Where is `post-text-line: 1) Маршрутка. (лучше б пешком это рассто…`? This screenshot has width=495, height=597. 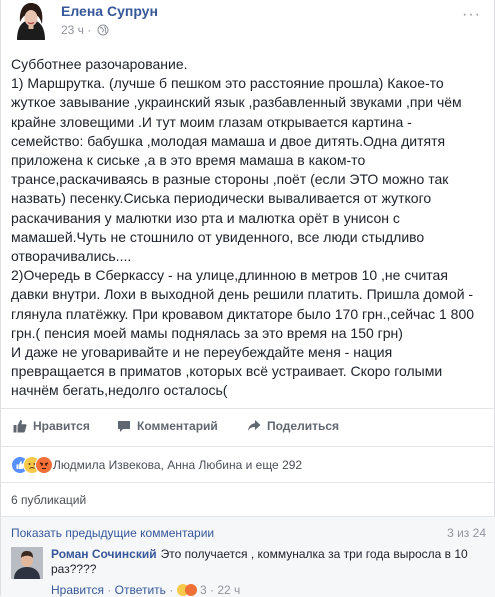
post-text-line: 1) Маршрутка. (лучше б пешком это рассто… is located at coordinates (227, 83).